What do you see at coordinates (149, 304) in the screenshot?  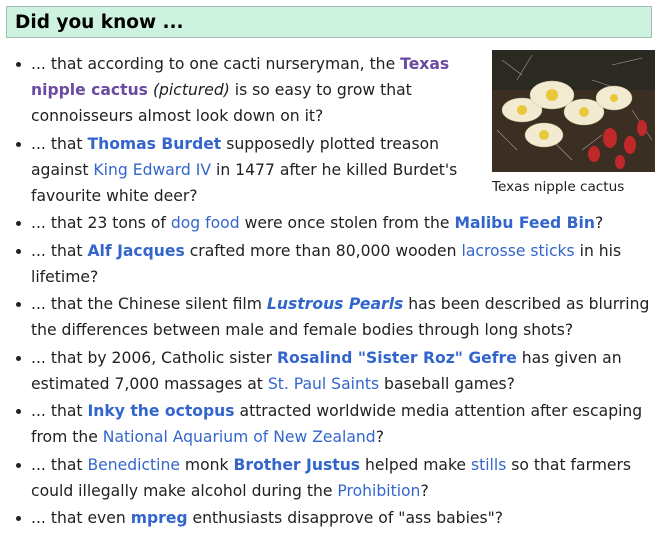 I see `hook-text: ... that the Chinese silent film` at bounding box center [149, 304].